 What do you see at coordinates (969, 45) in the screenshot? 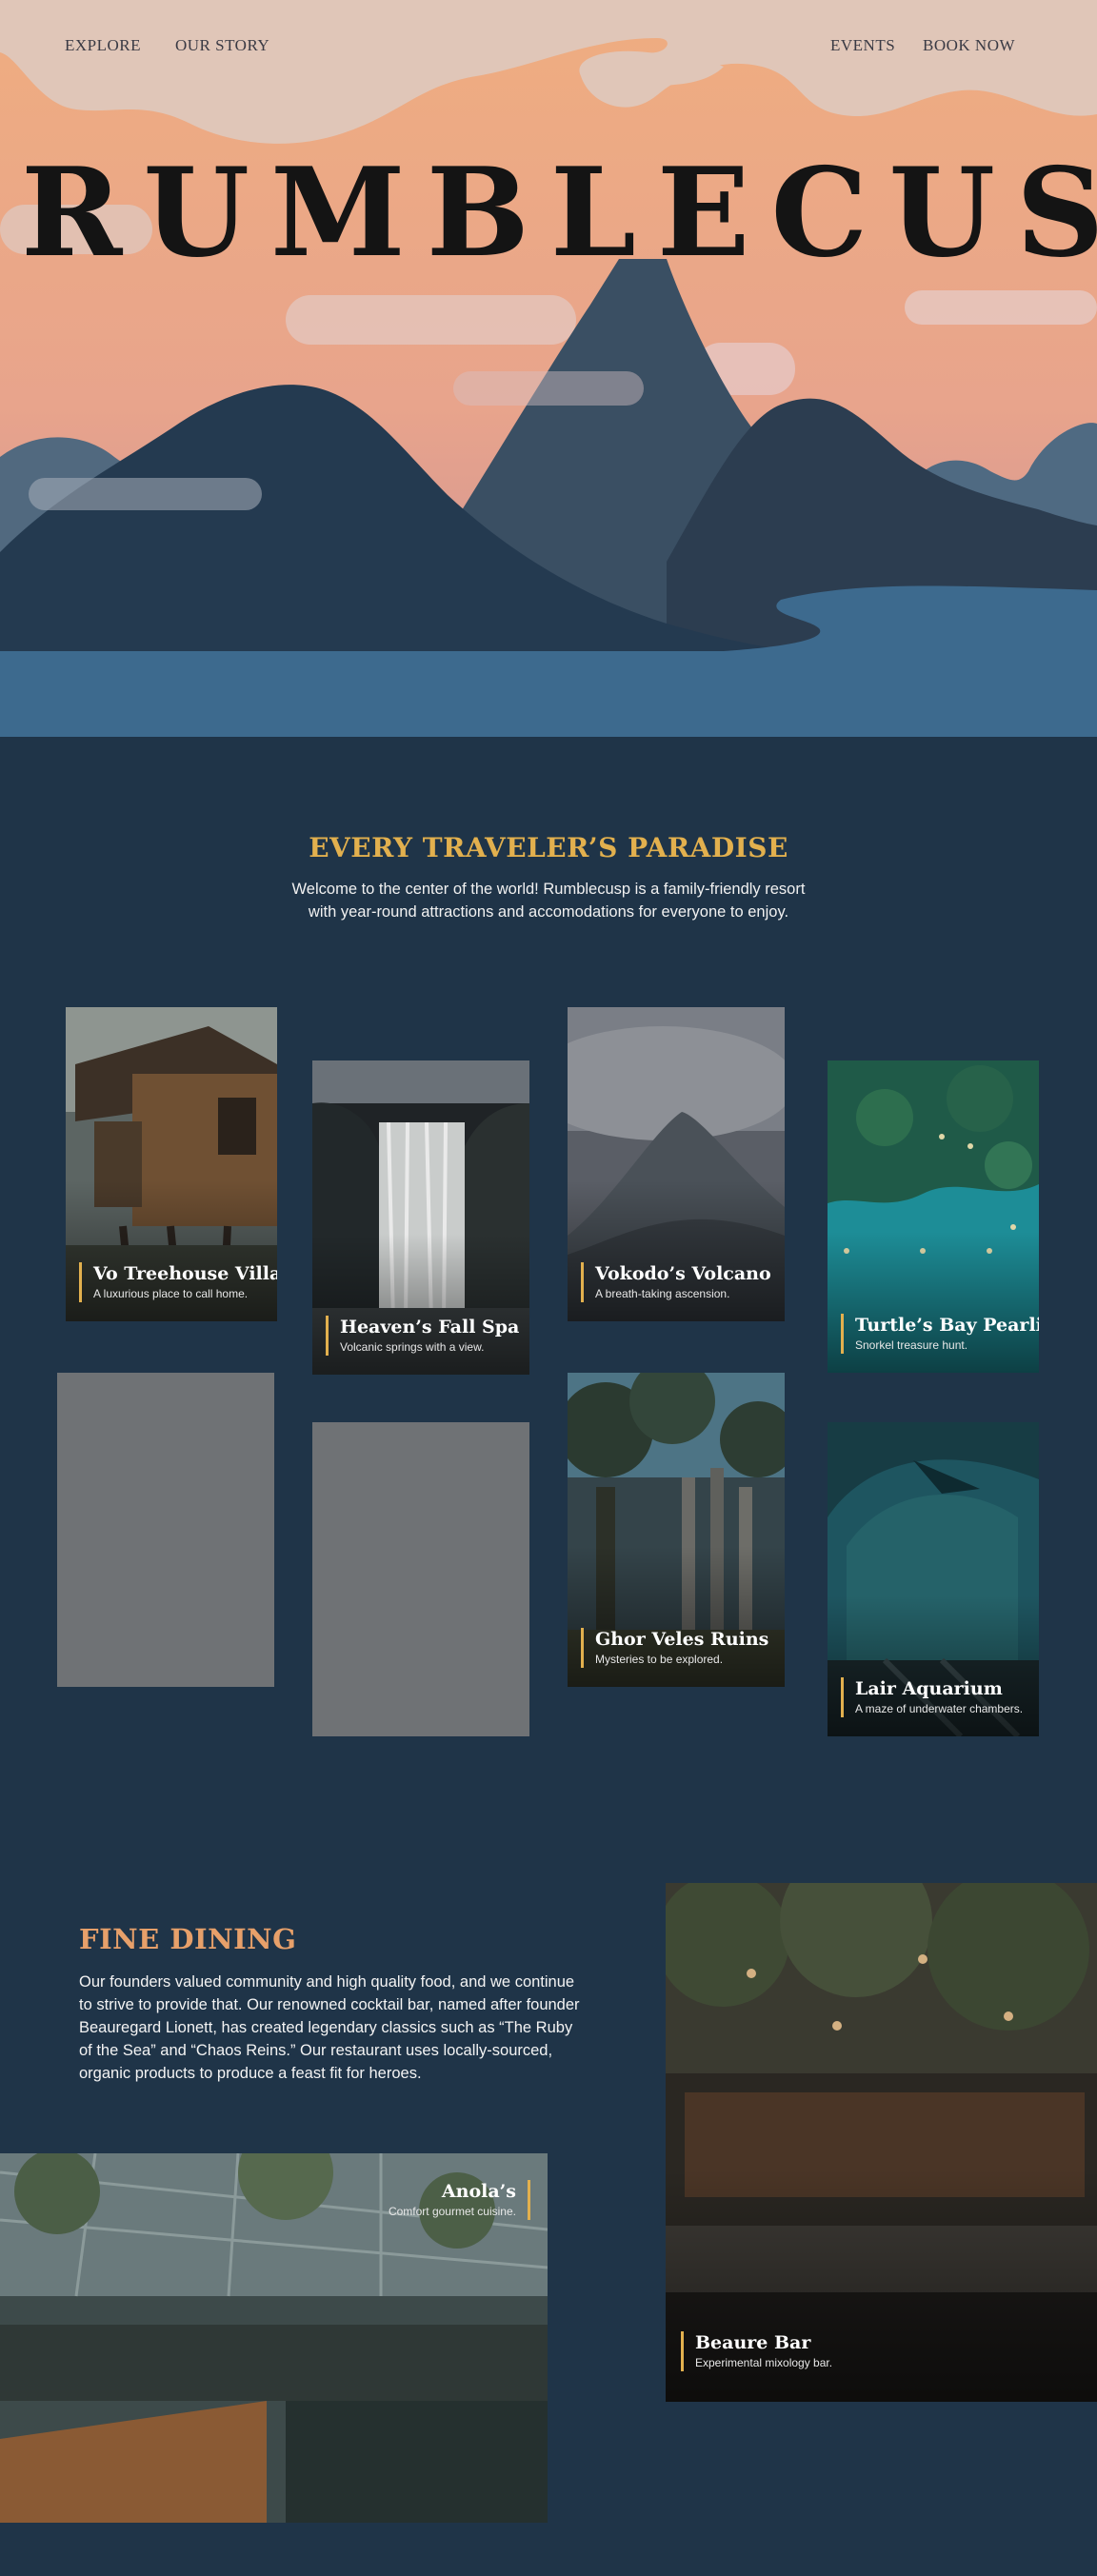
I see `nav-book-now-link: BOOK NOW` at bounding box center [969, 45].